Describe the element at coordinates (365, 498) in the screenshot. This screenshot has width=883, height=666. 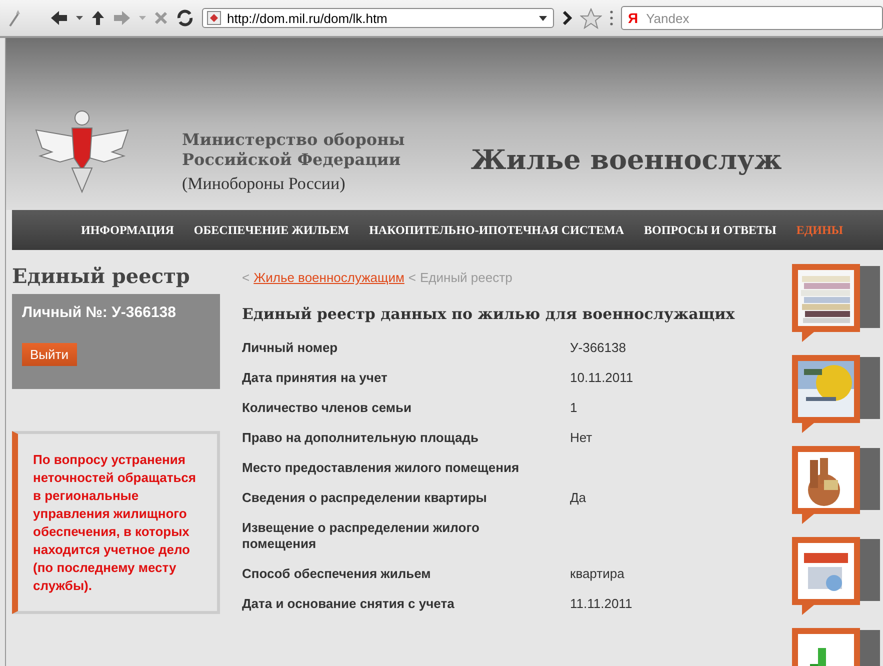
I see `field-label: Сведения о распределении квартиры` at that location.